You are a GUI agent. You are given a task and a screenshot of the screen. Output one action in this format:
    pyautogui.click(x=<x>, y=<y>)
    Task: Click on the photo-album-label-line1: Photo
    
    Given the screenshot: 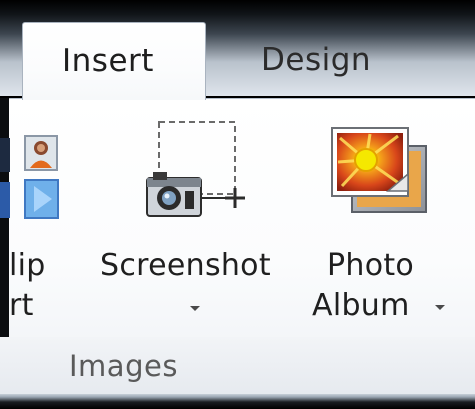 What is the action you would take?
    pyautogui.click(x=371, y=265)
    